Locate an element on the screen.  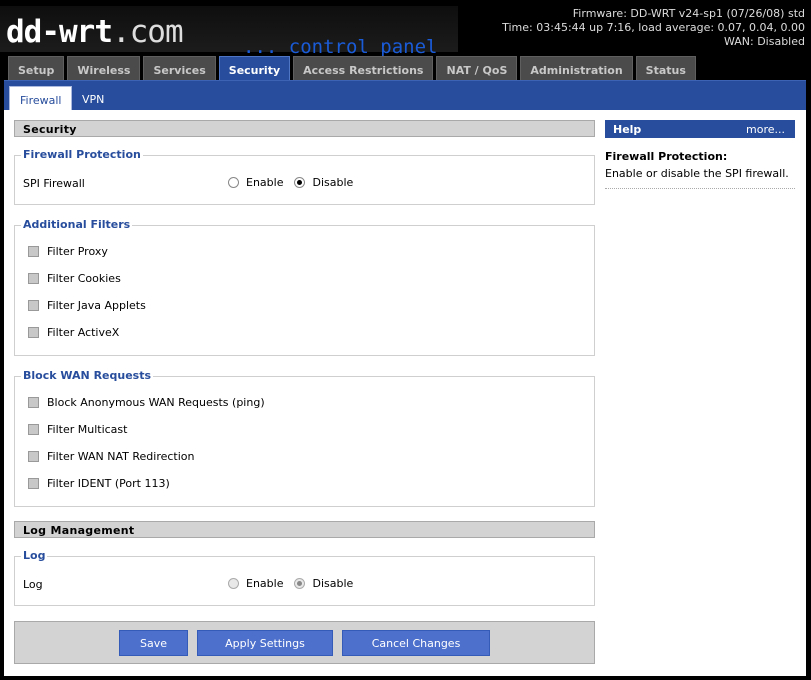
block-ping-label: Block Anonymous WAN Requests (ping) is located at coordinates (156, 402).